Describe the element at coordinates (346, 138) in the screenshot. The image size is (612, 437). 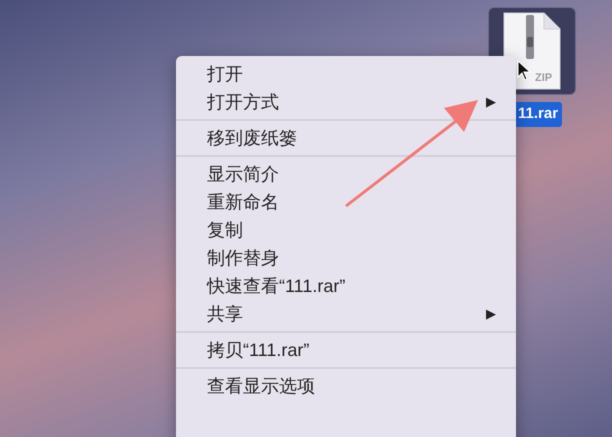
I see `menu-item: 移到废纸篓` at that location.